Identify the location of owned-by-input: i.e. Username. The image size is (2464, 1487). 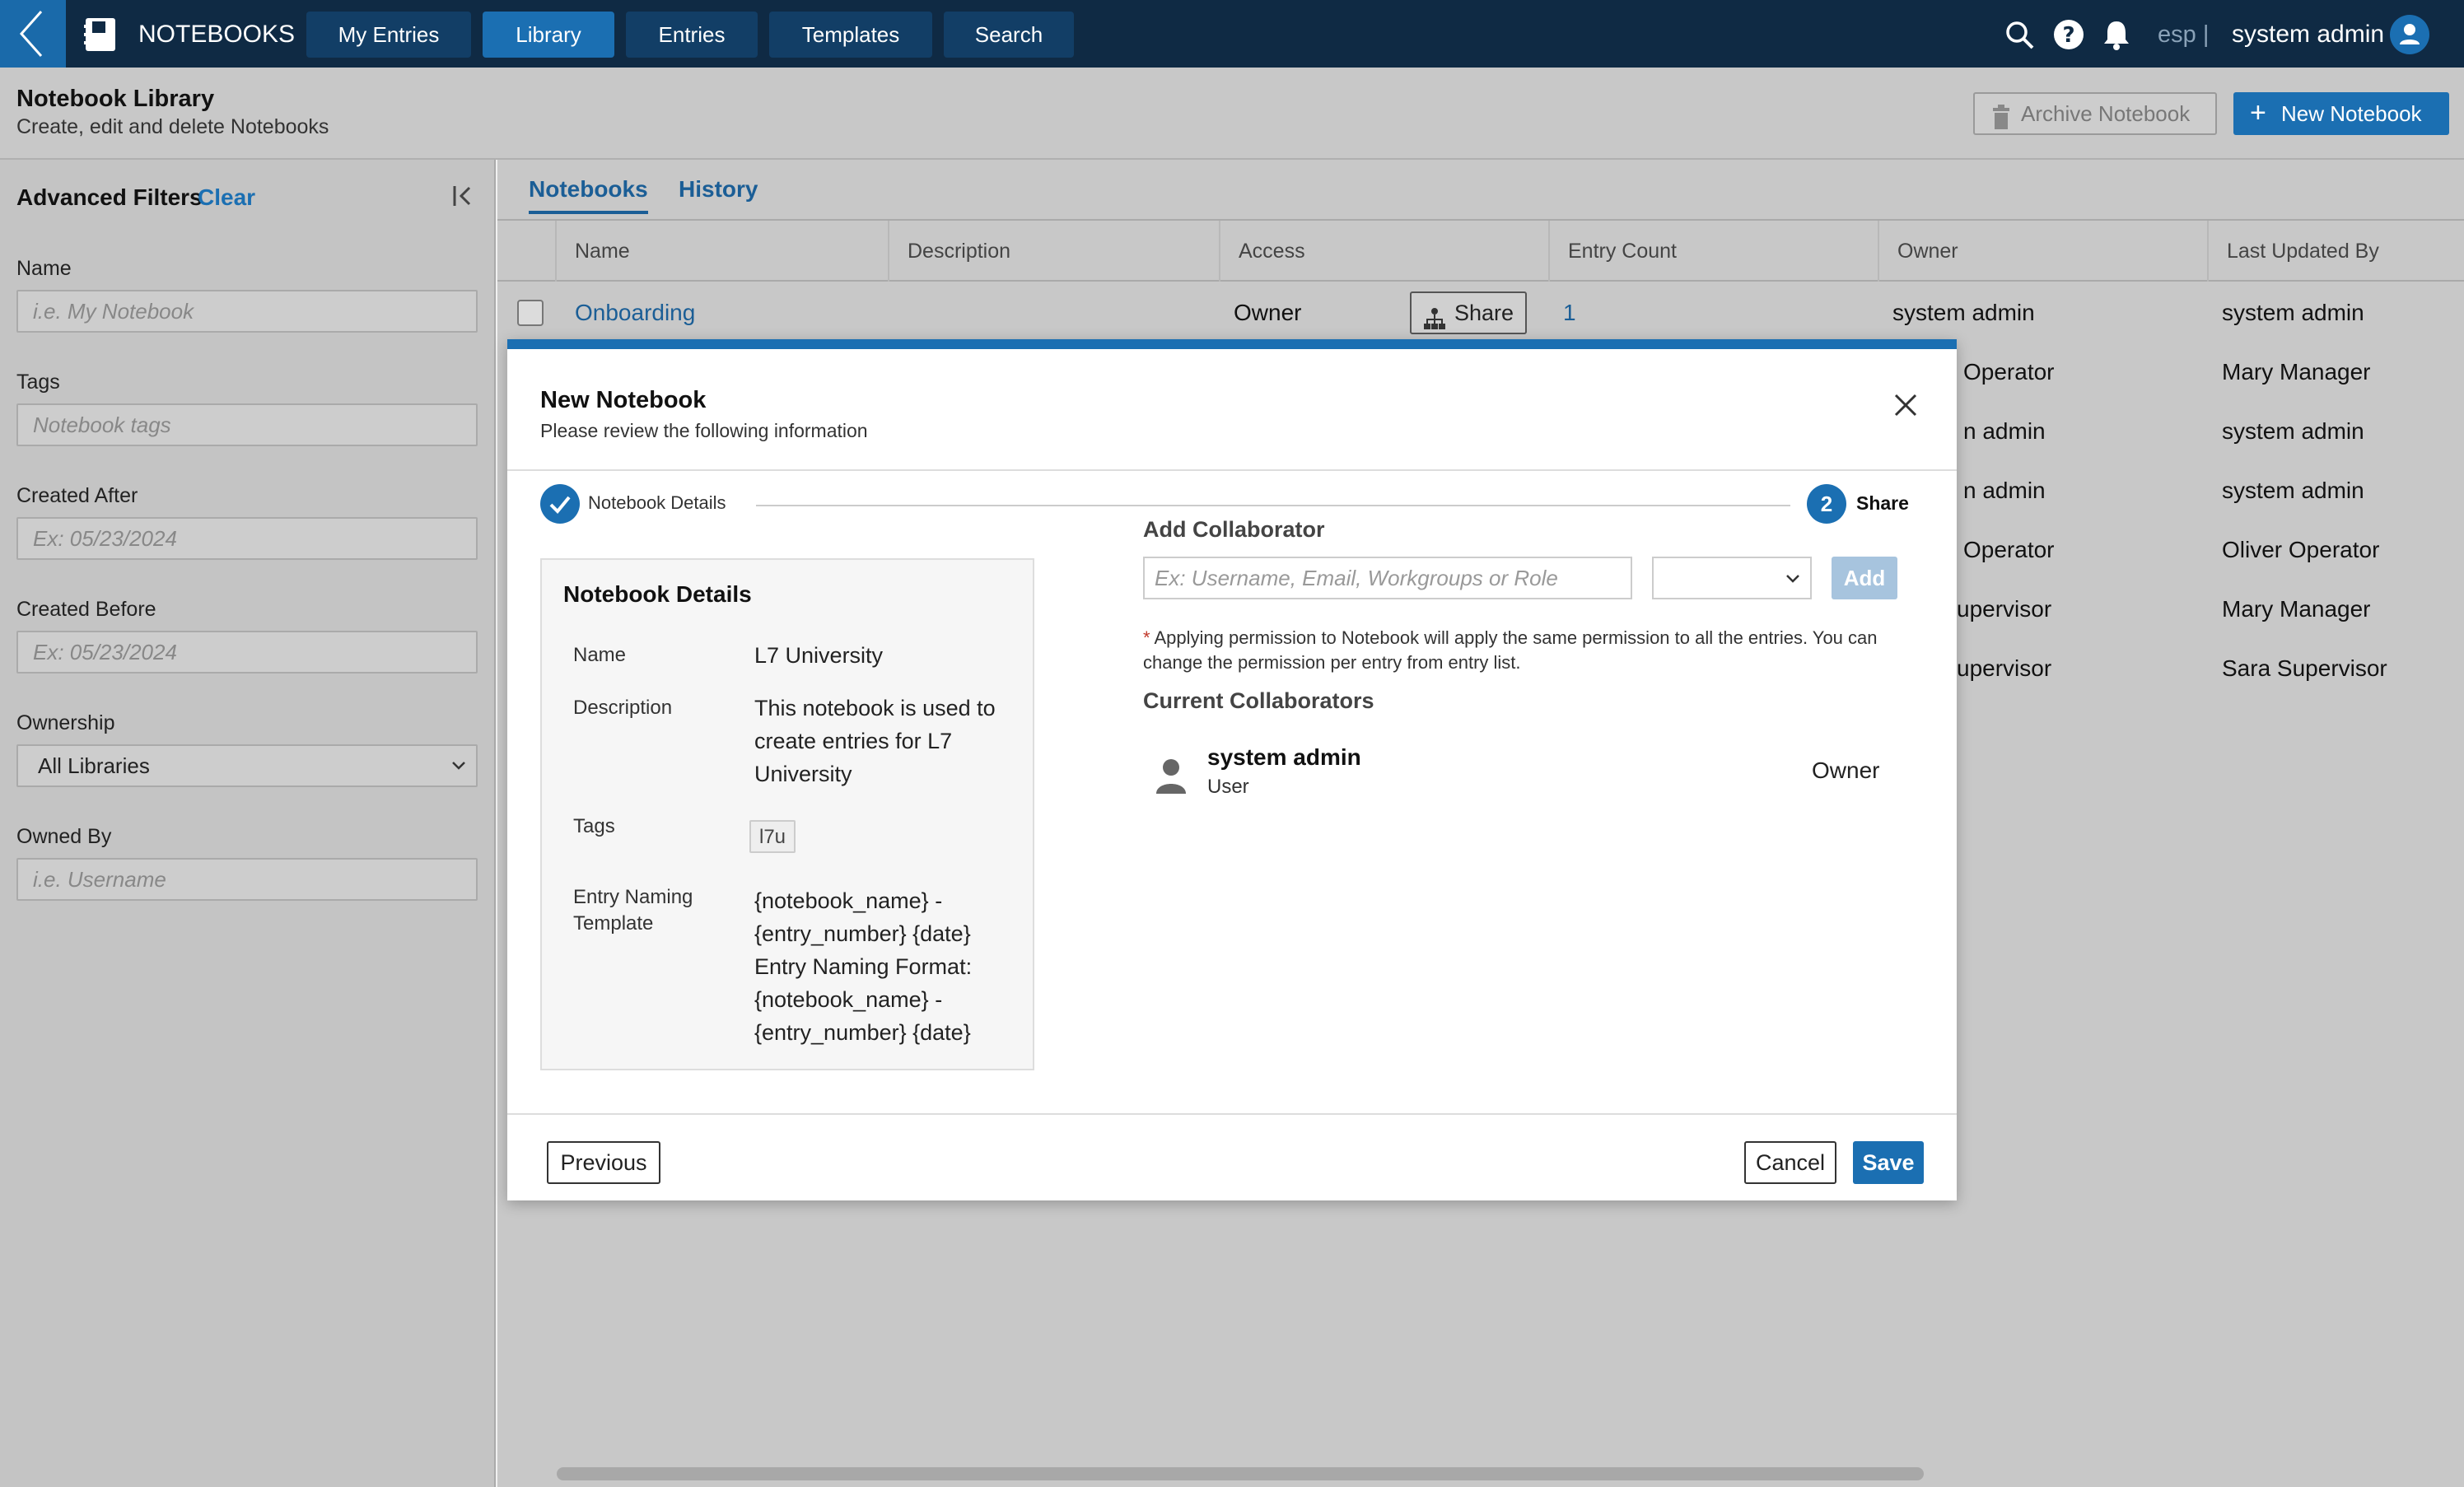
(247, 879).